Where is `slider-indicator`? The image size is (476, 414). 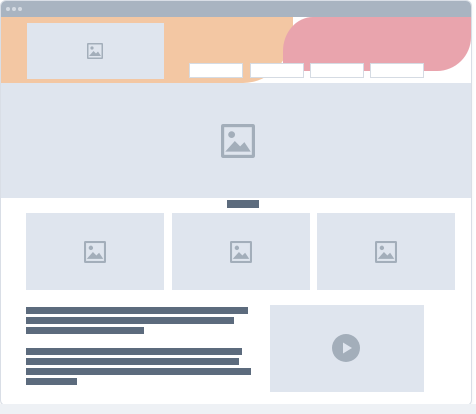 slider-indicator is located at coordinates (243, 204).